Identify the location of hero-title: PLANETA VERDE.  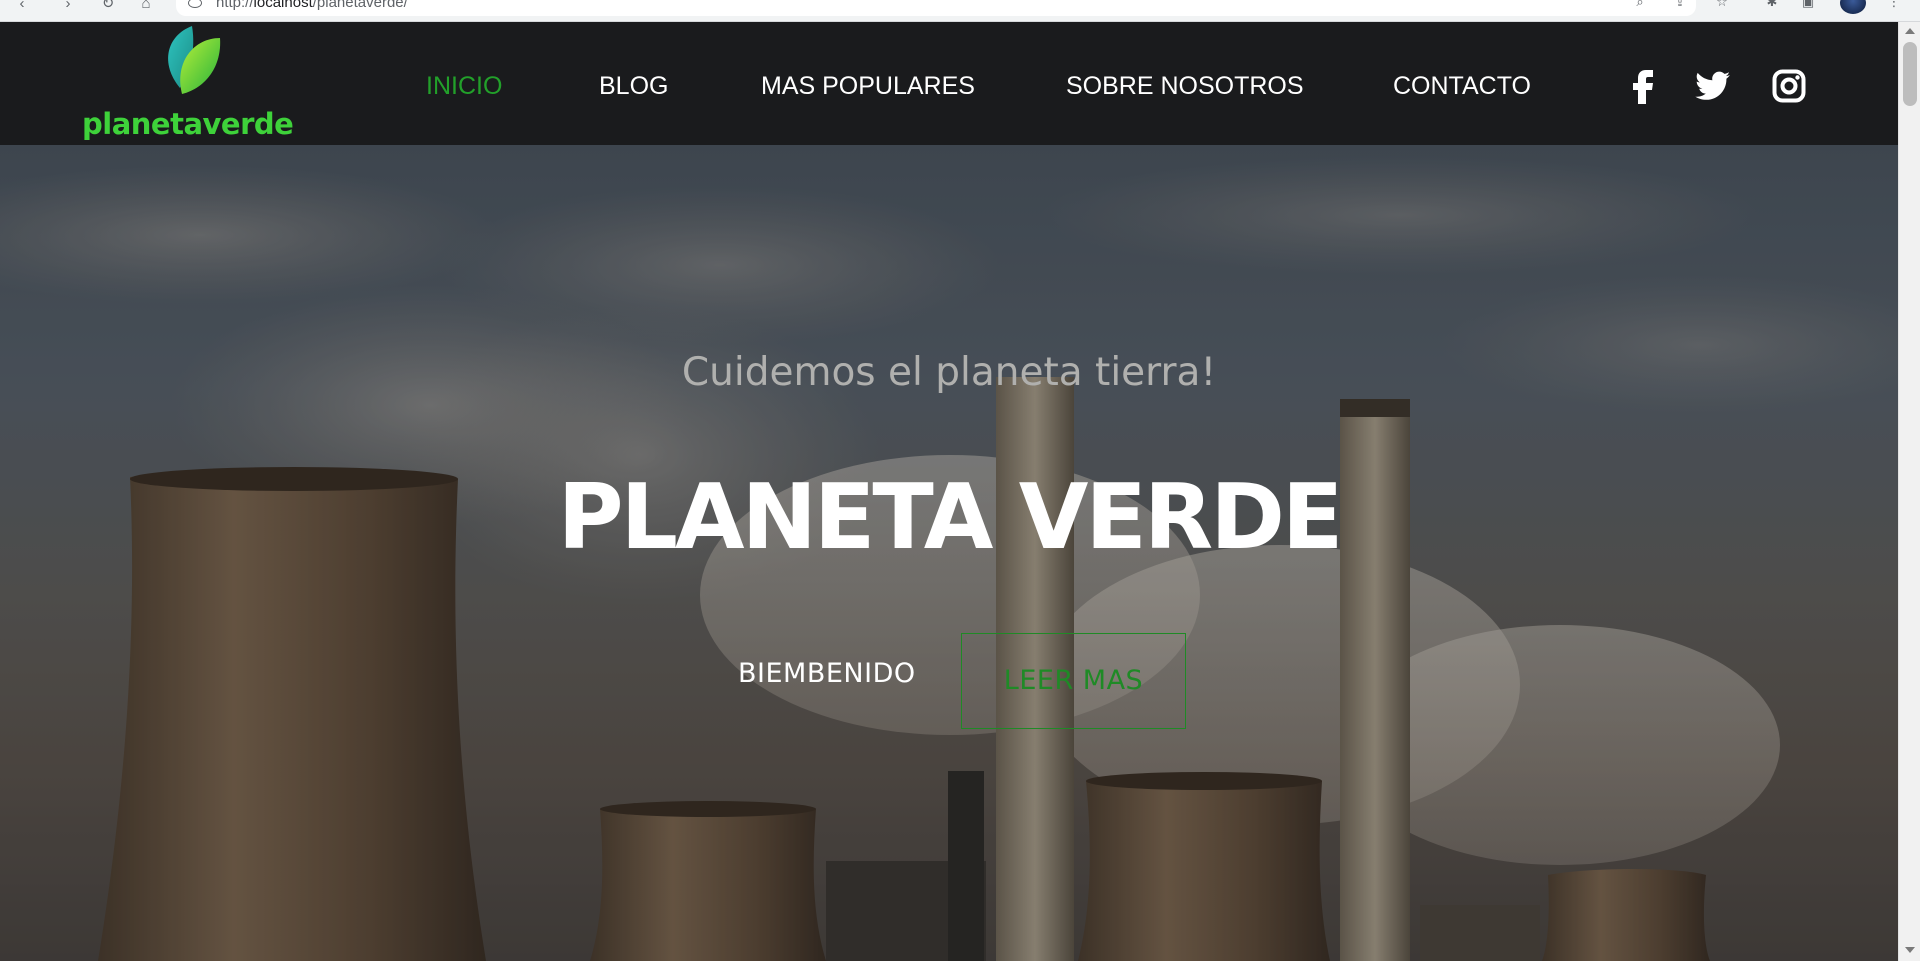
(950, 517).